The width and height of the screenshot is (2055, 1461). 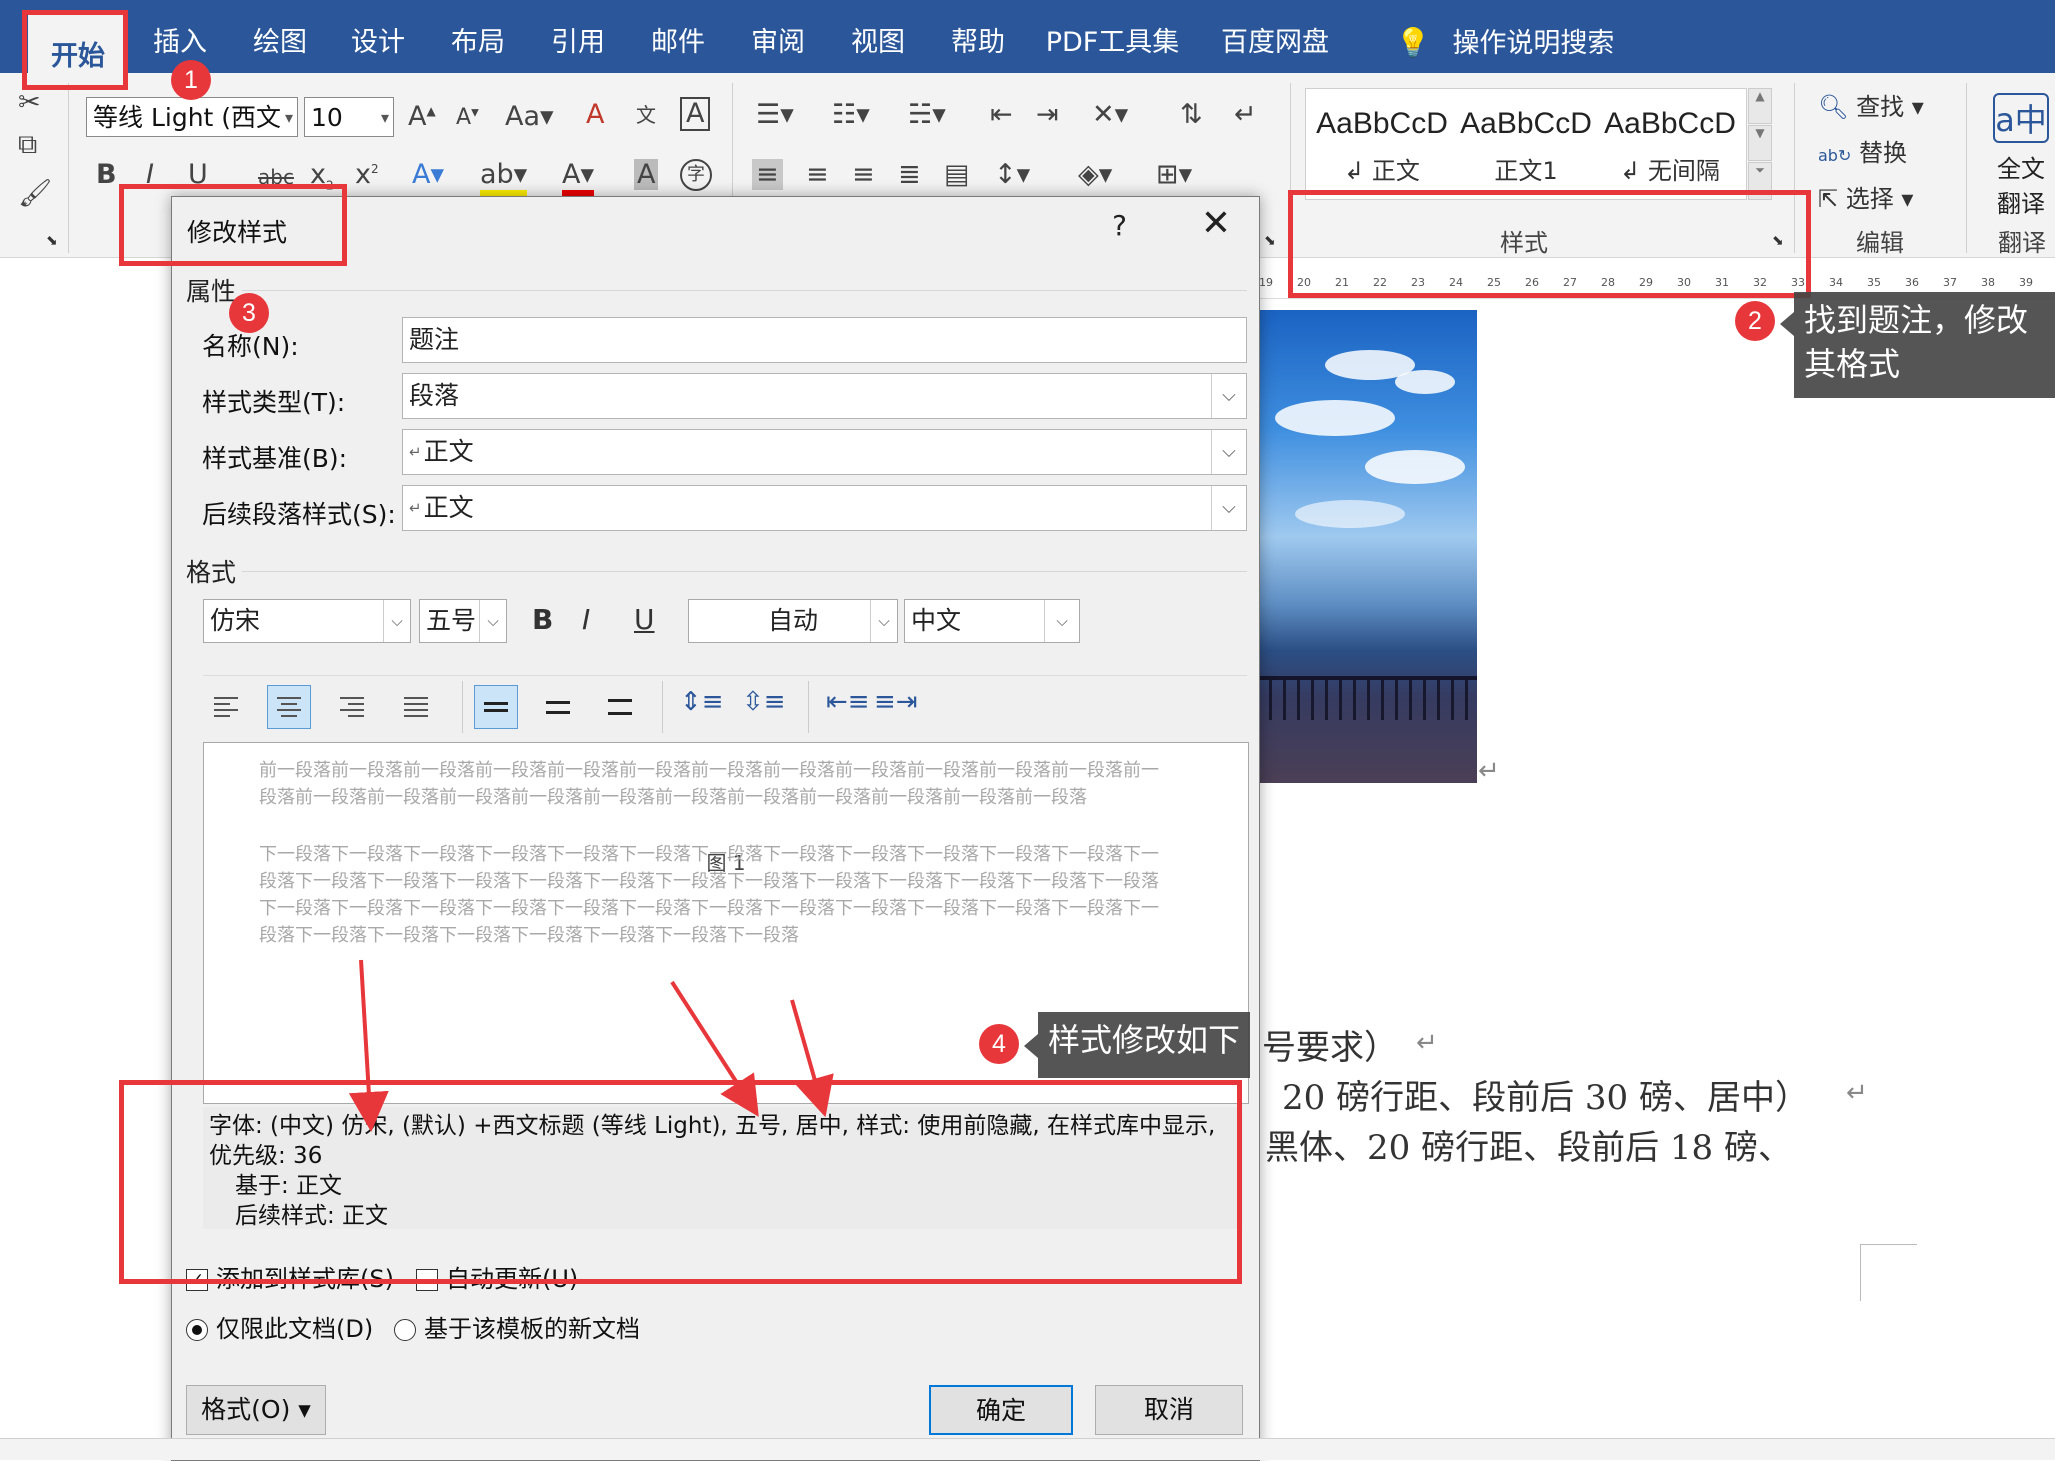 I want to click on tab-draw: 绘图, so click(x=280, y=36).